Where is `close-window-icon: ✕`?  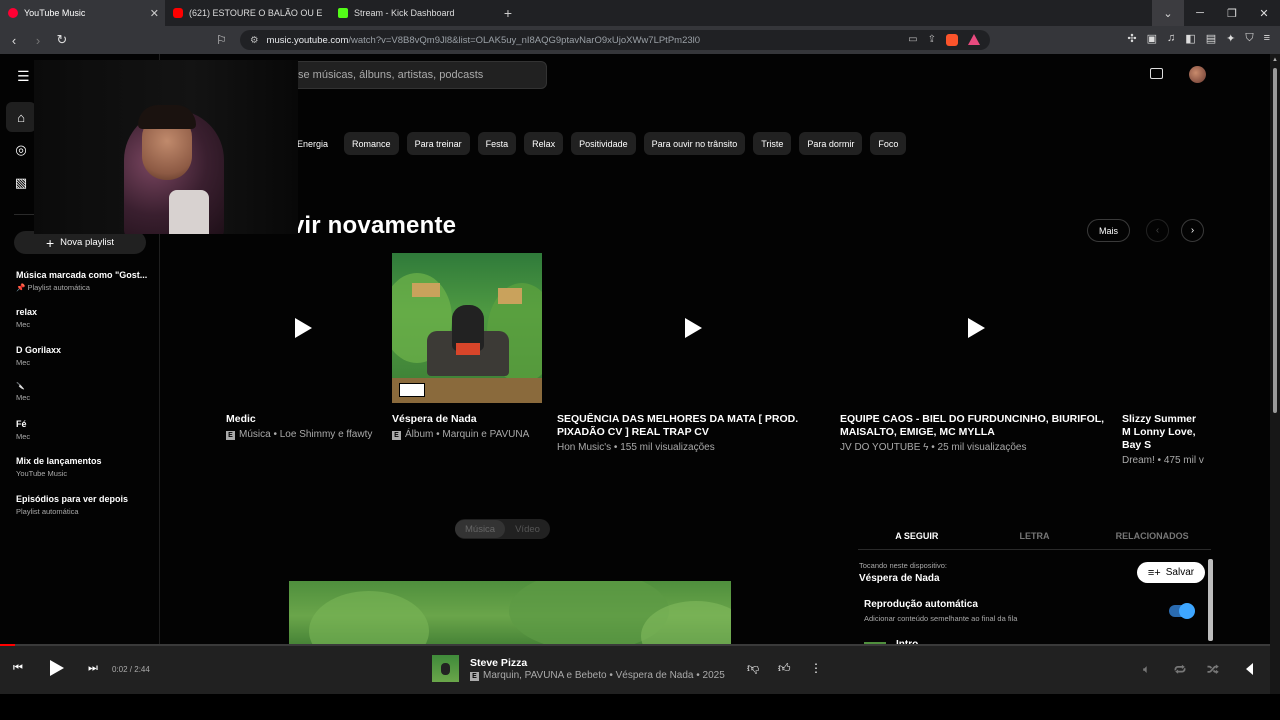 close-window-icon: ✕ is located at coordinates (1264, 13).